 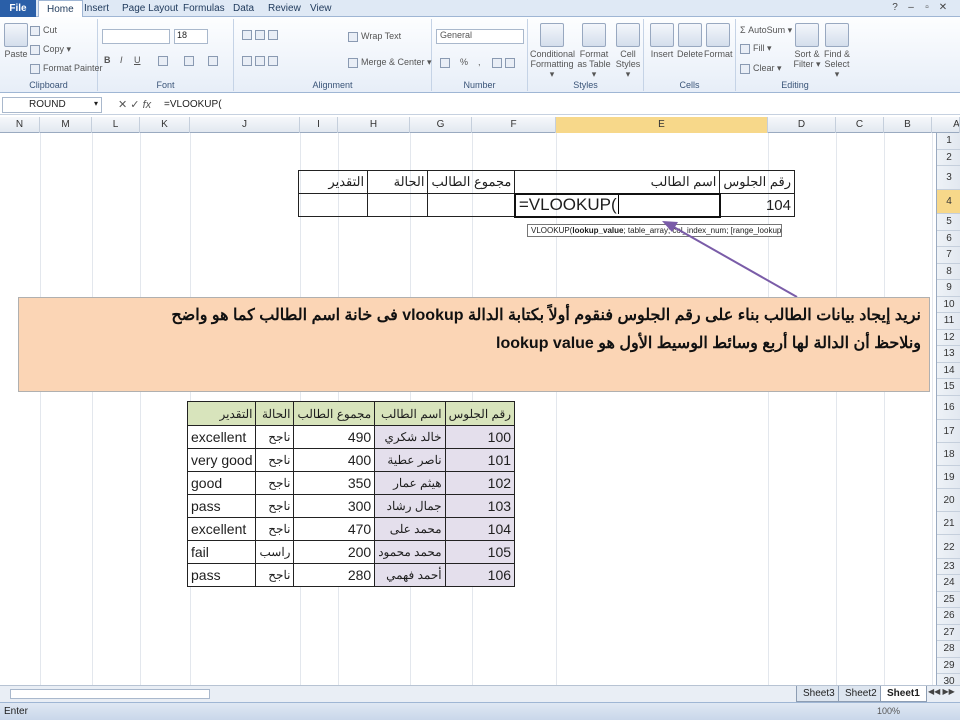 I want to click on column-header-b: B, so click(x=908, y=125).